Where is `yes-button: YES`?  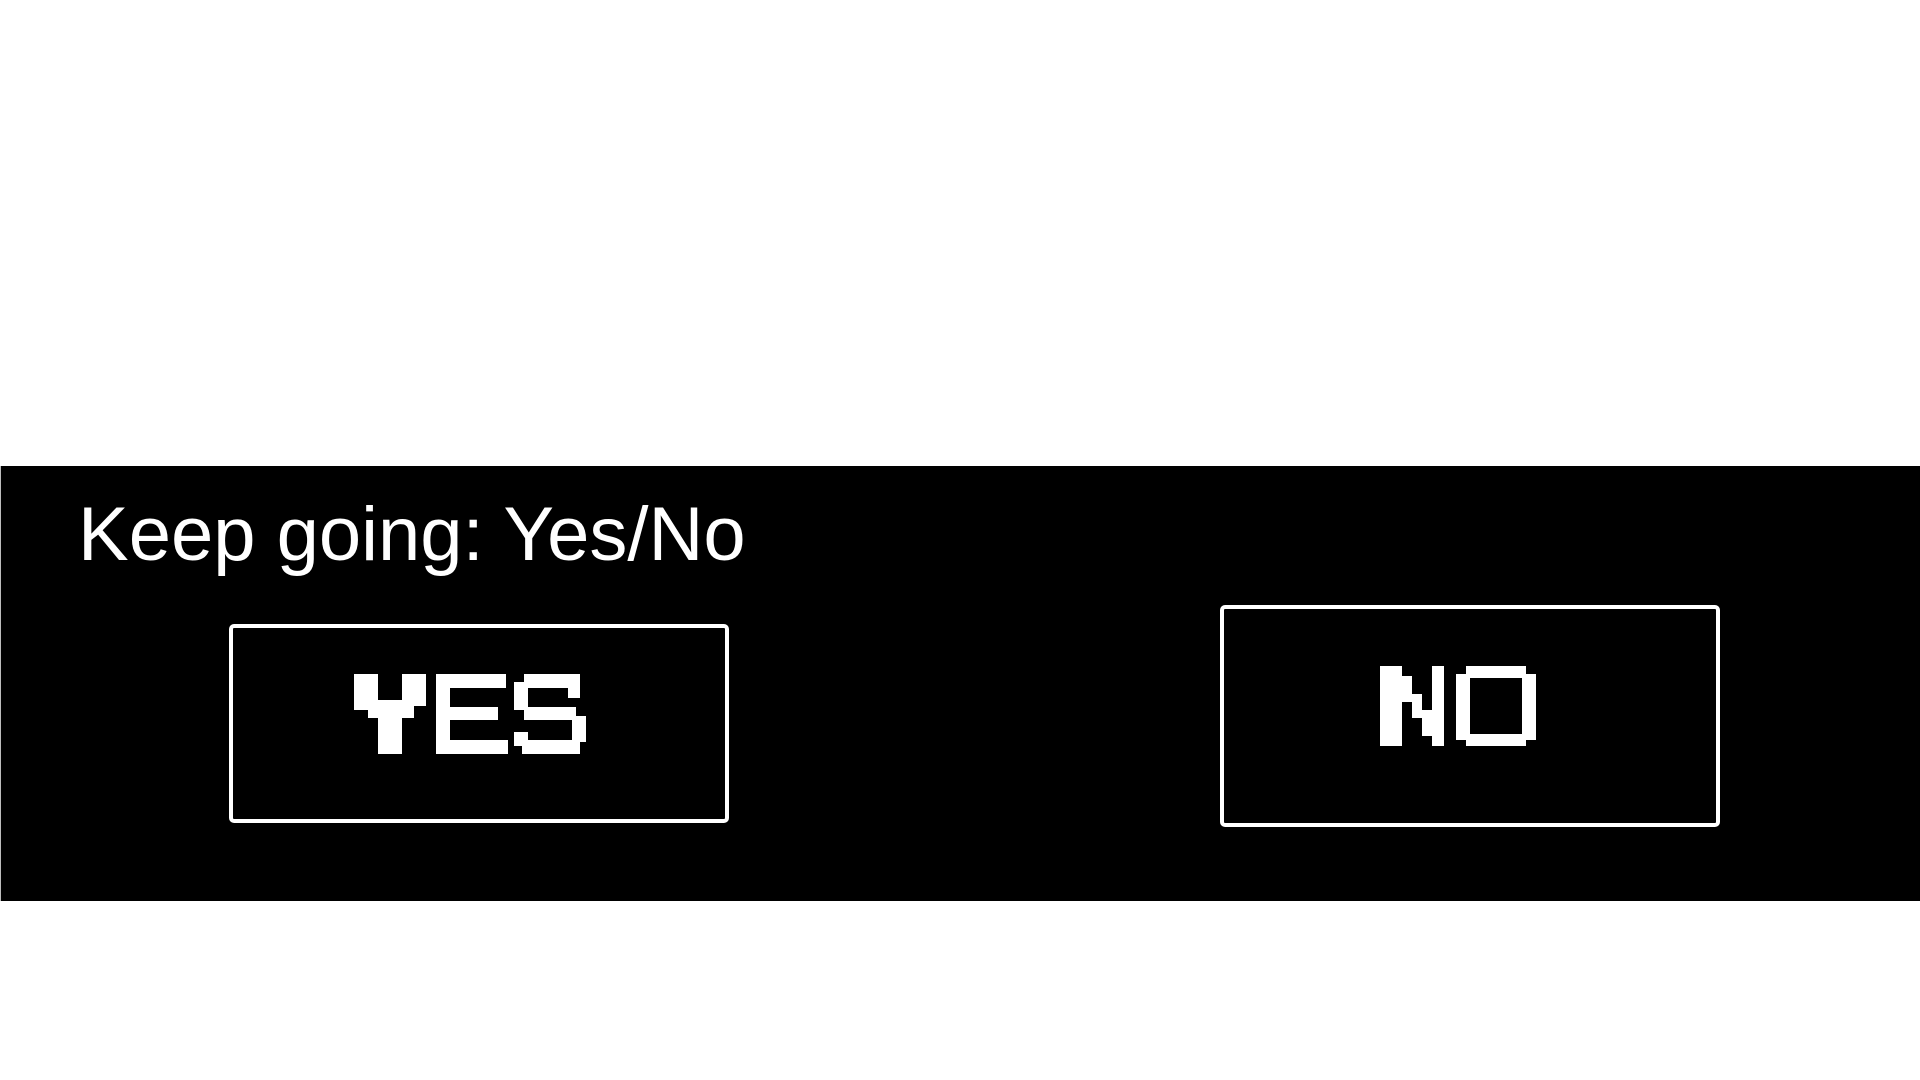 yes-button: YES is located at coordinates (479, 723).